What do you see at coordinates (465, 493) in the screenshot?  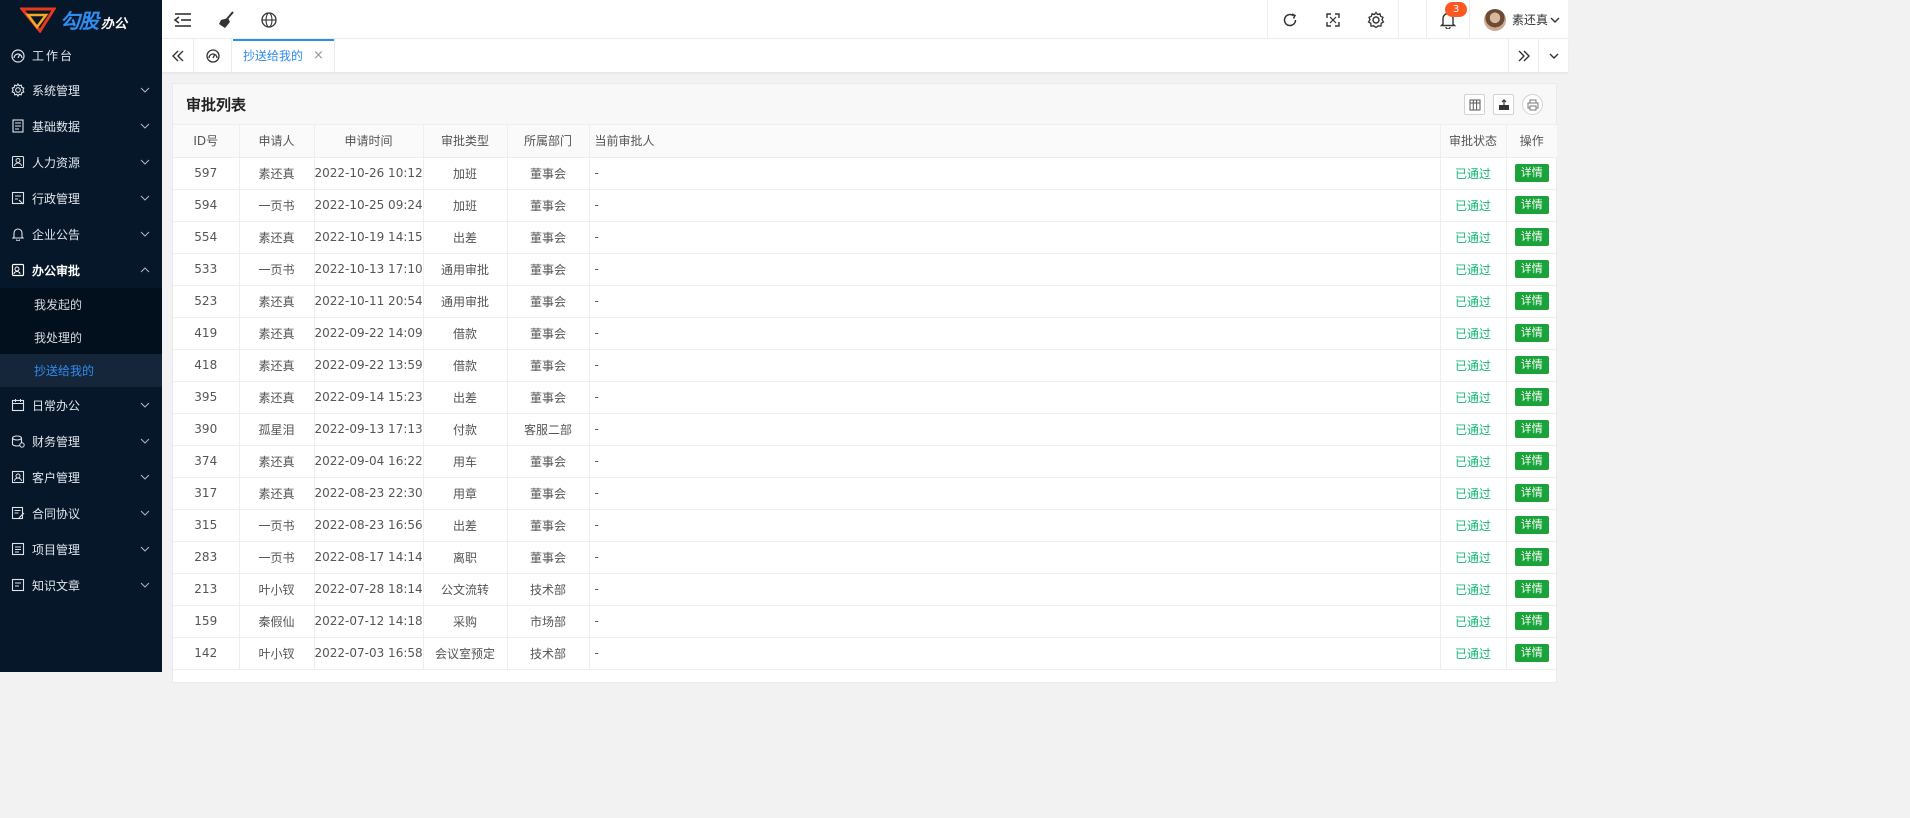 I see `cell-type: 用章` at bounding box center [465, 493].